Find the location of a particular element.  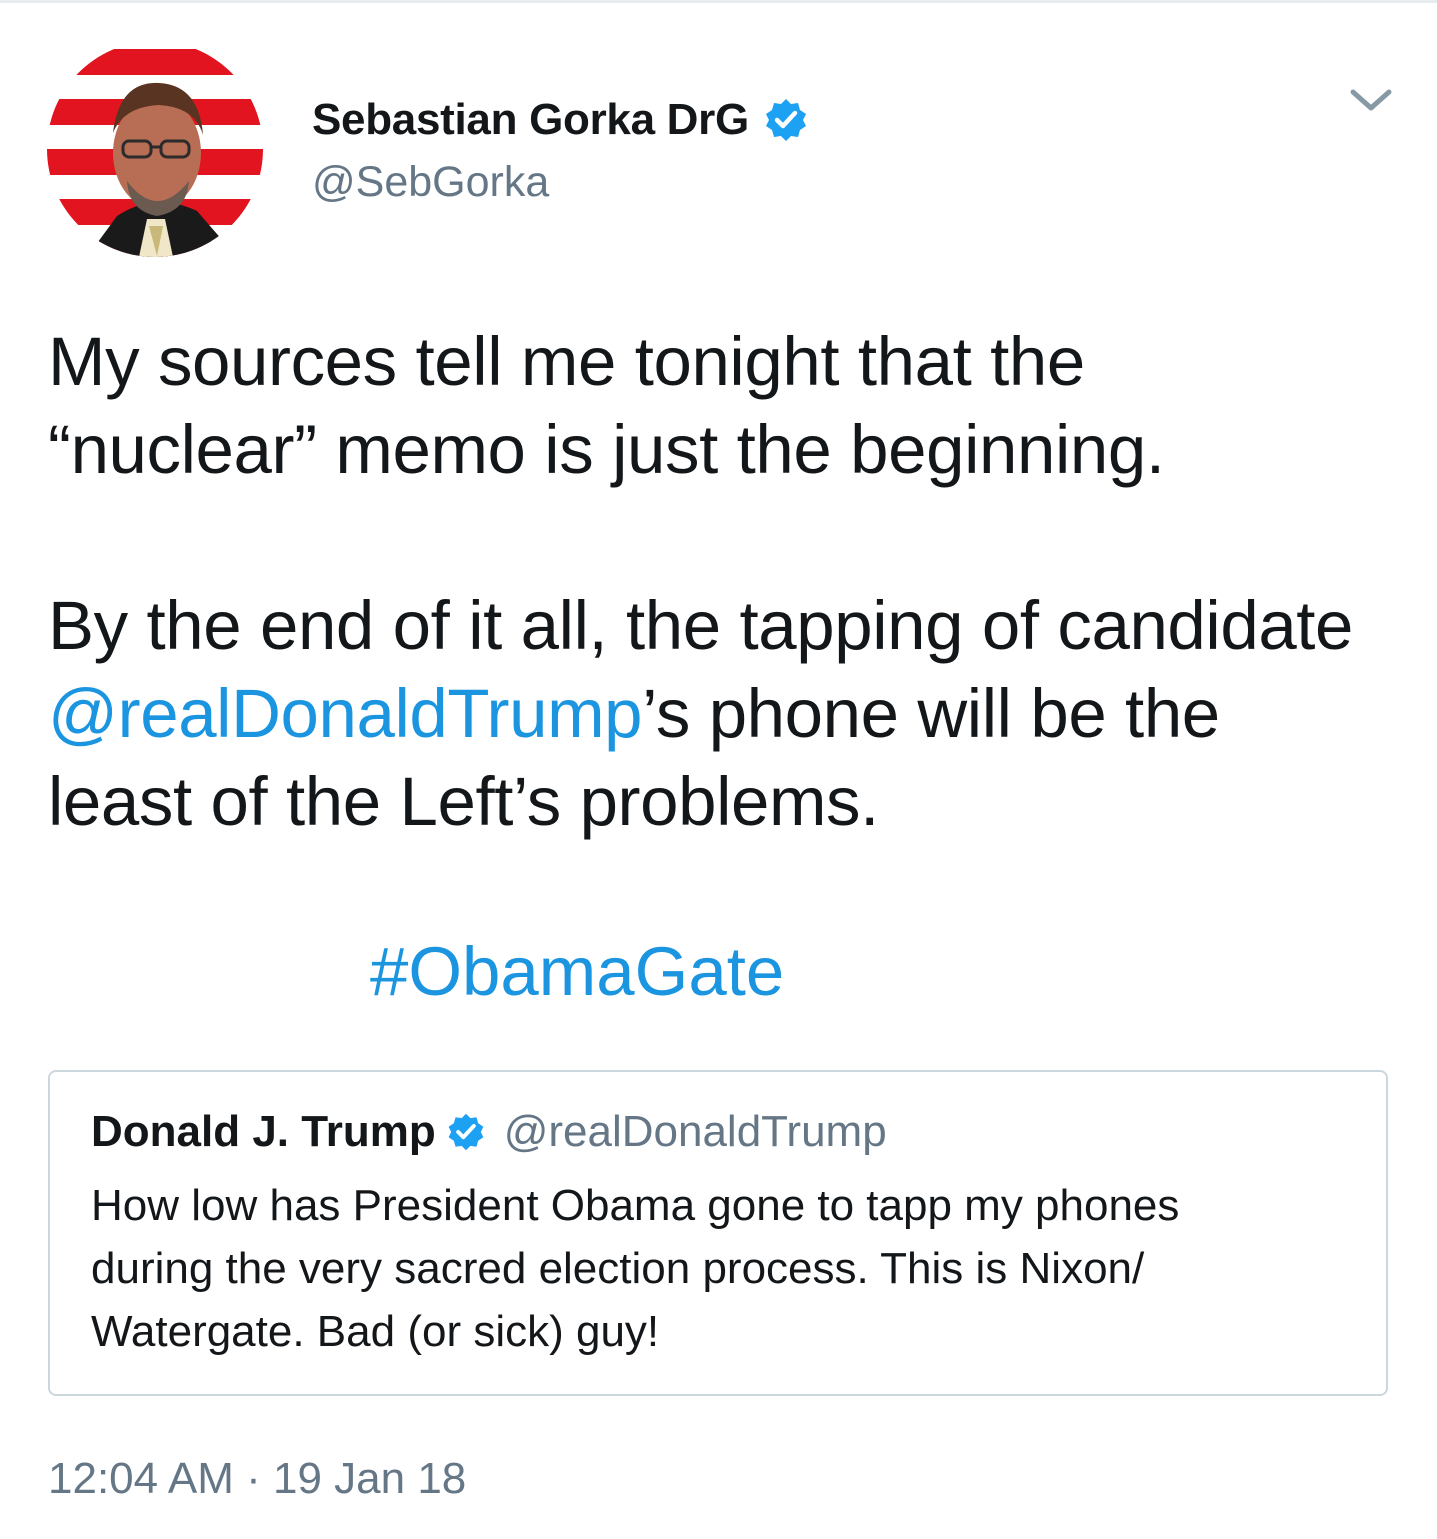

tweet-text-line: My sources tell me tonight that the is located at coordinates (566, 361).